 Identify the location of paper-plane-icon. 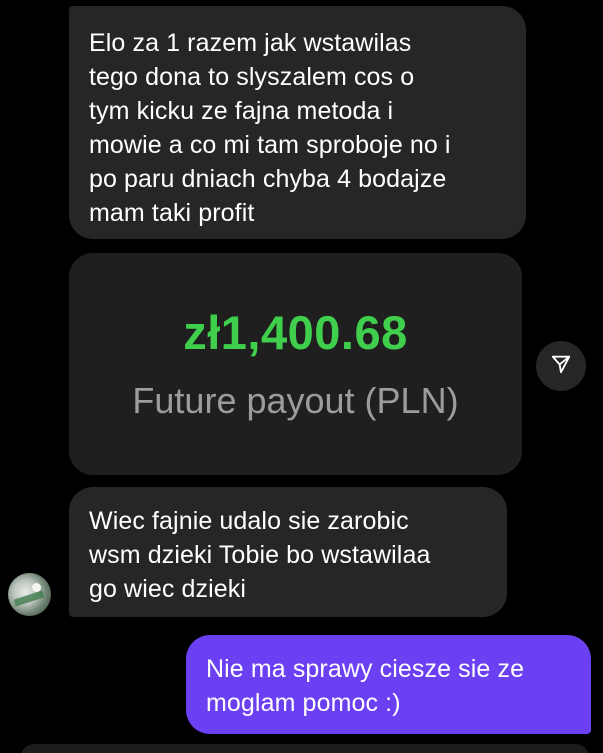
(561, 366).